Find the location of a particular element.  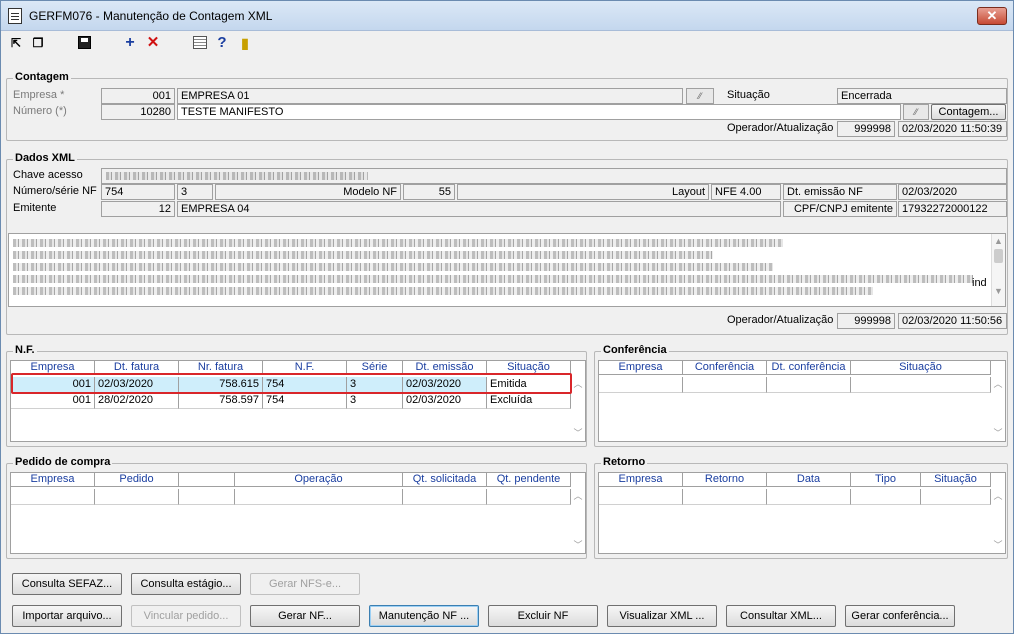

nf-cell-situacao: Excluída is located at coordinates (529, 401).